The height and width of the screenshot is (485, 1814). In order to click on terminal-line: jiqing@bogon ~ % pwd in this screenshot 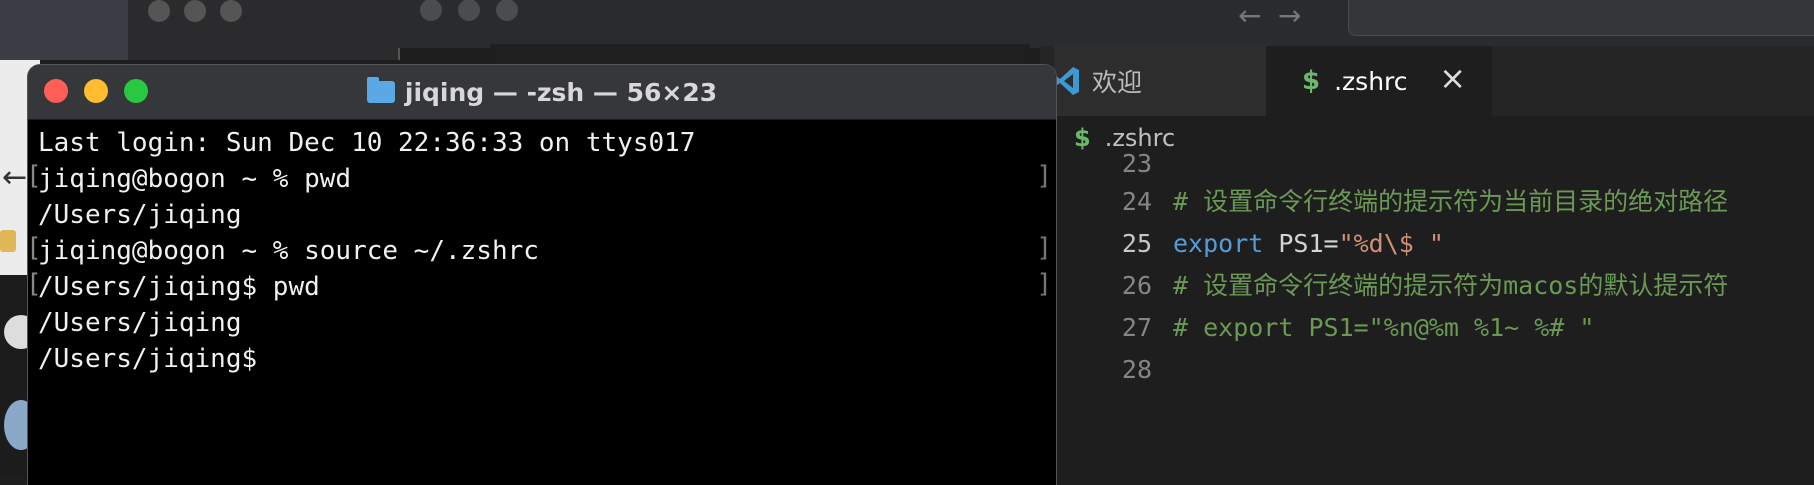, I will do `click(195, 179)`.